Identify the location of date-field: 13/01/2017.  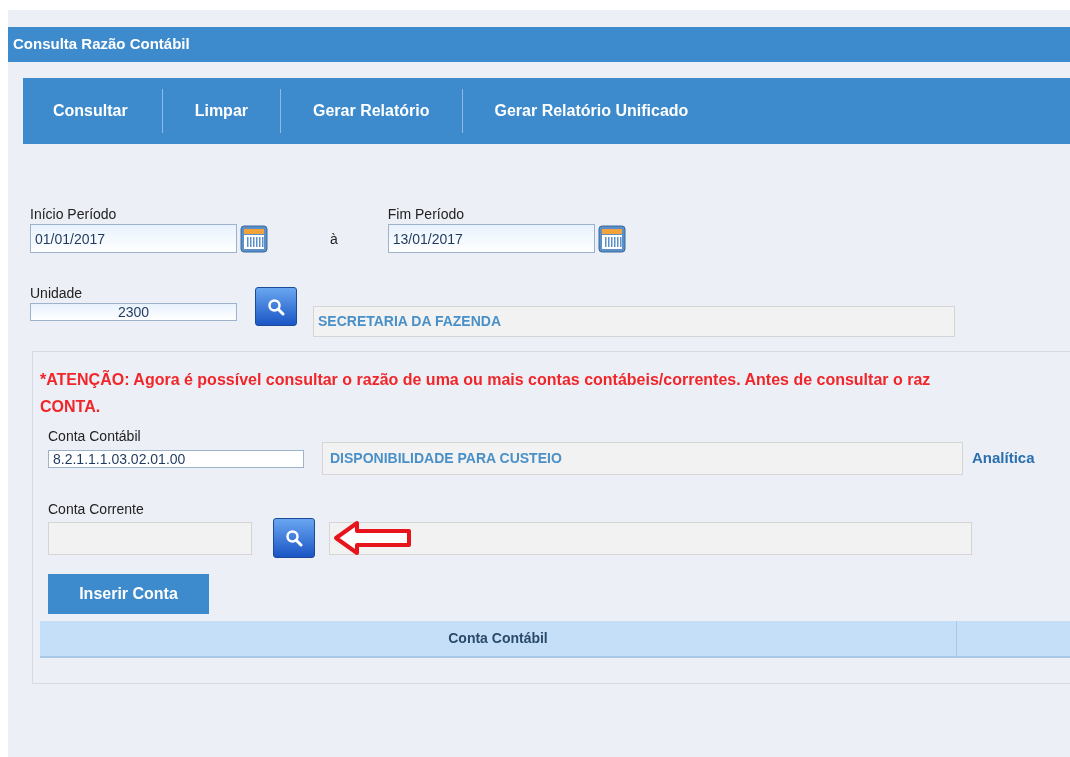
(491, 238).